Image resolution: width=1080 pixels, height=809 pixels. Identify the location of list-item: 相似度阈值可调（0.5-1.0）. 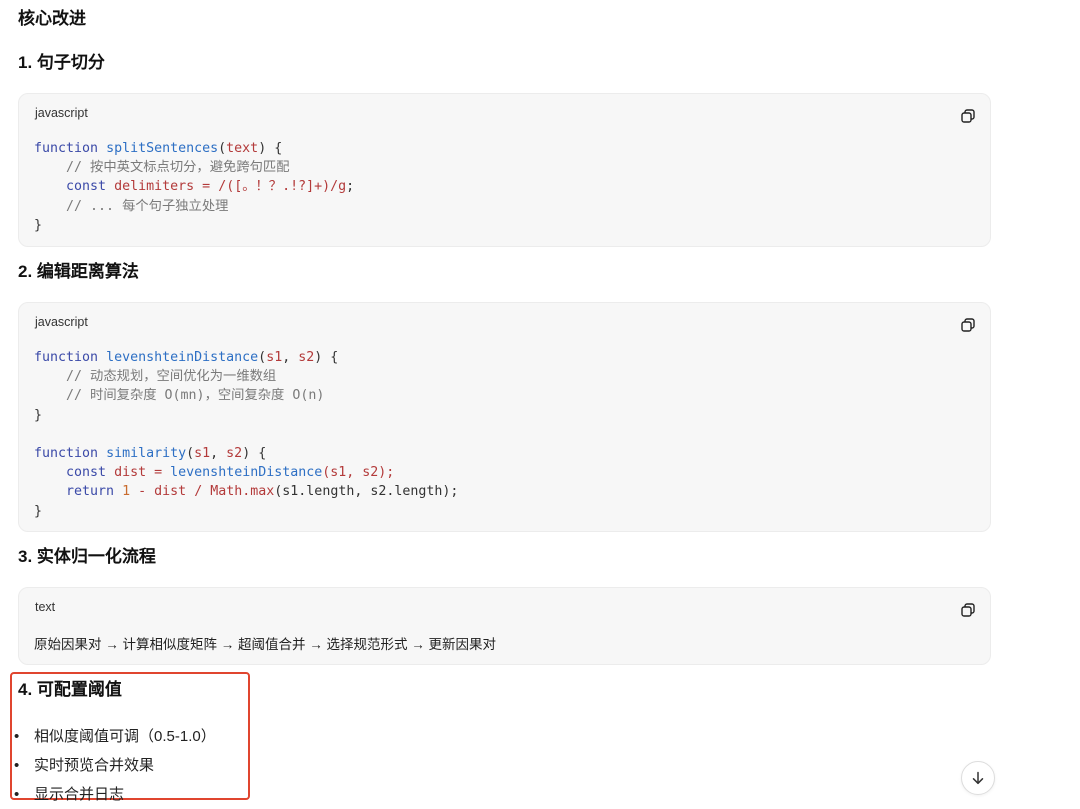
(115, 736).